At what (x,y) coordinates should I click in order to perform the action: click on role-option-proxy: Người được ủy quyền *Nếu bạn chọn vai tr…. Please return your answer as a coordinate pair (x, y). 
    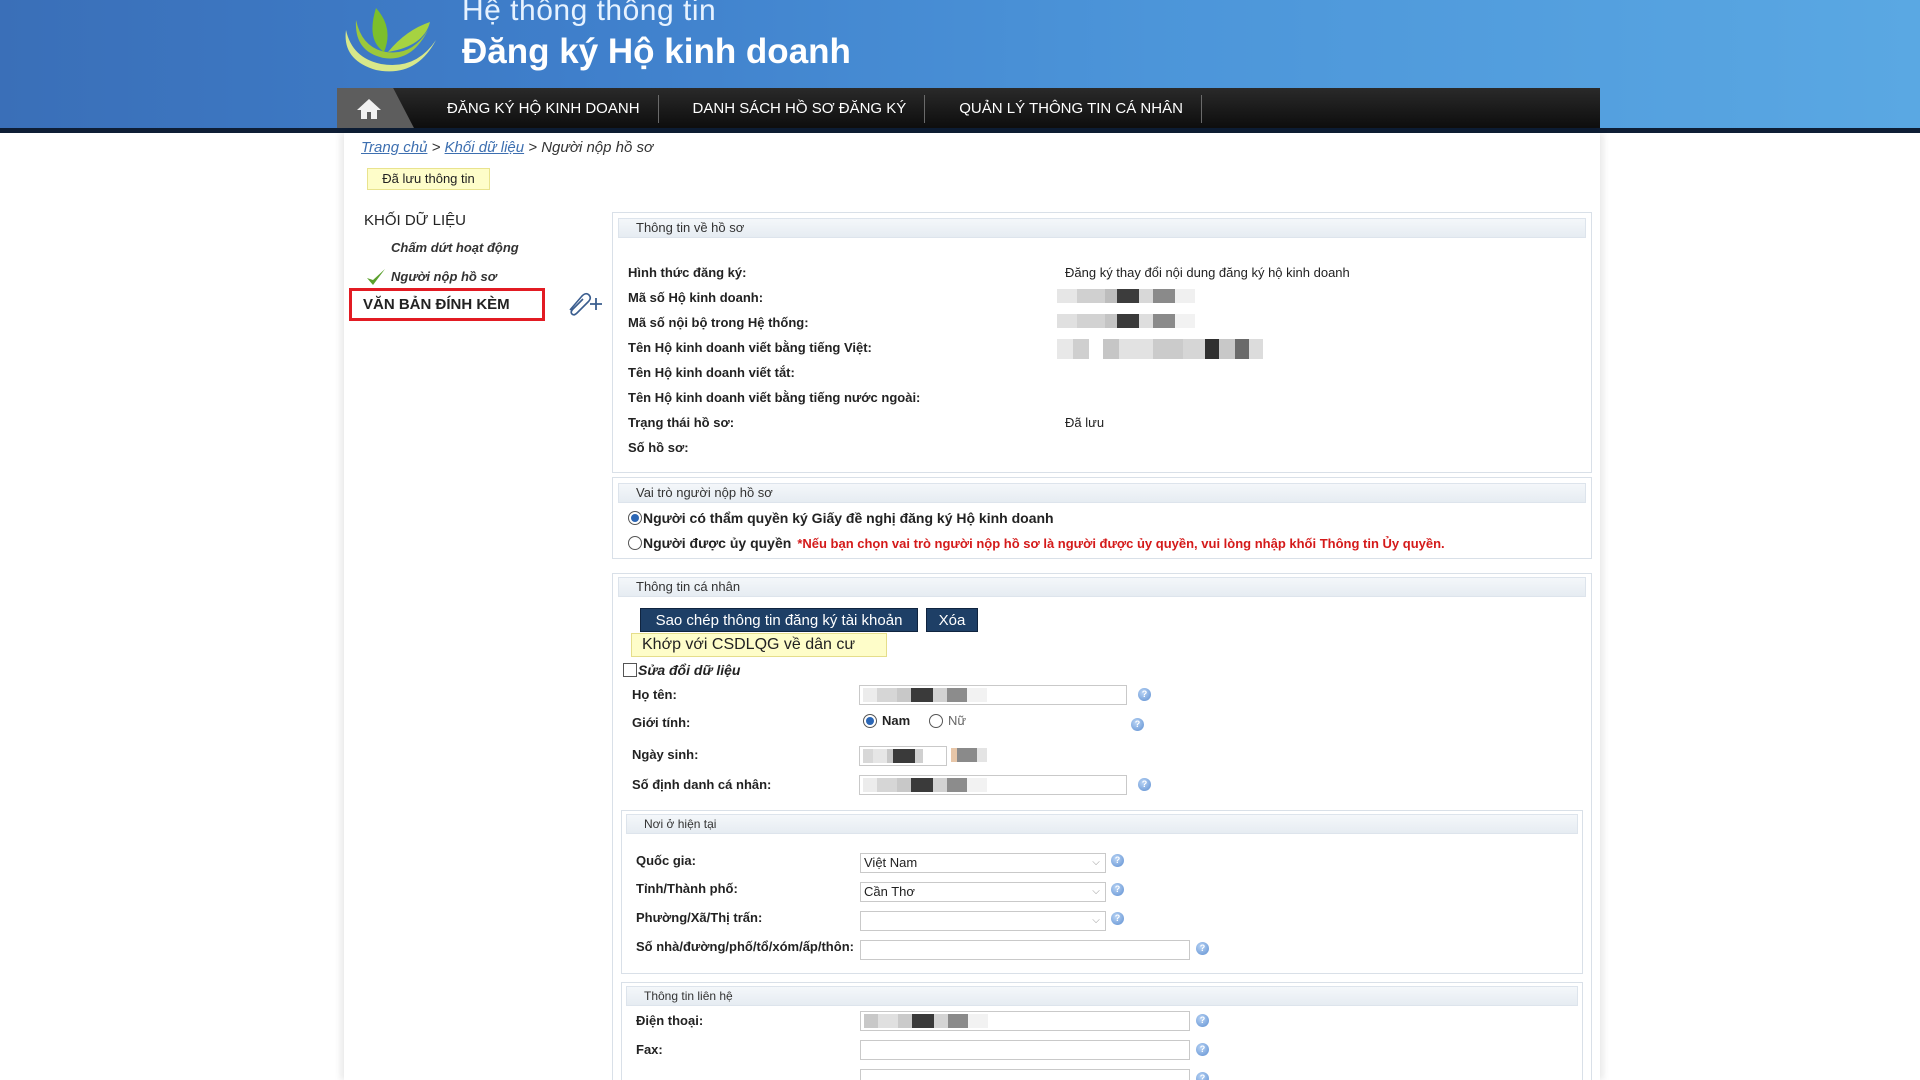
    Looking at the image, I should click on (1036, 543).